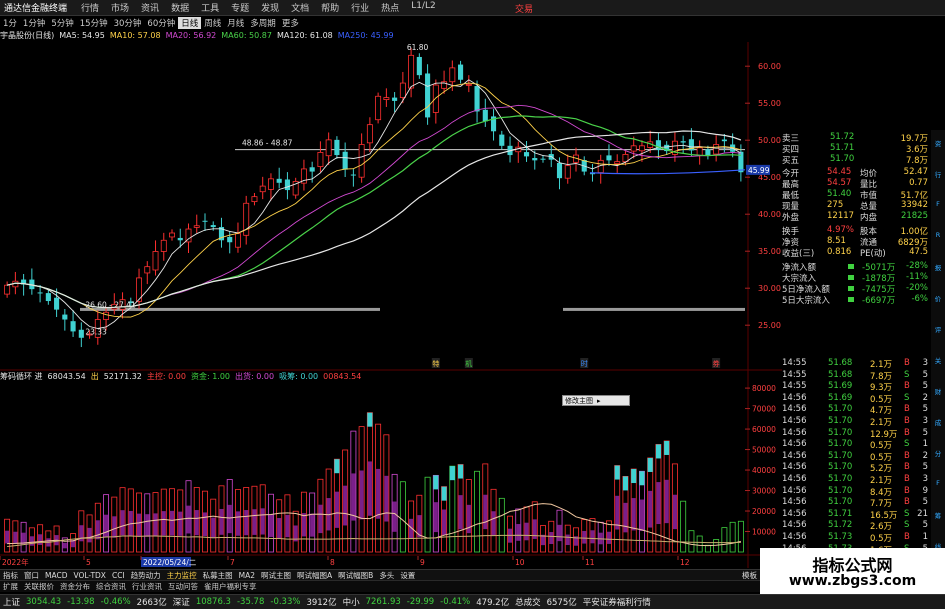  What do you see at coordinates (764, 470) in the screenshot?
I see `volume-tick-label: 40000` at bounding box center [764, 470].